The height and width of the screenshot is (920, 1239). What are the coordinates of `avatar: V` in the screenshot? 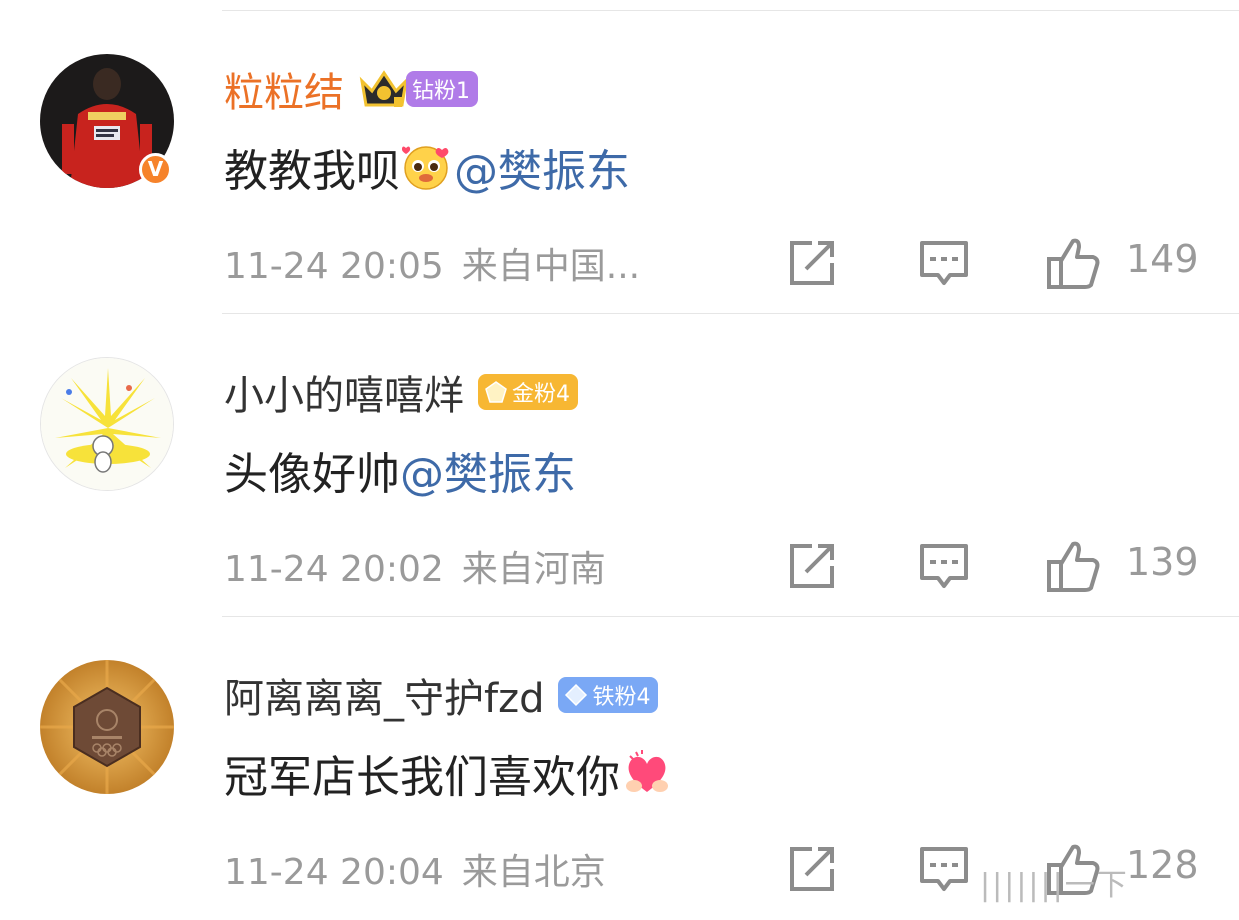 It's located at (107, 121).